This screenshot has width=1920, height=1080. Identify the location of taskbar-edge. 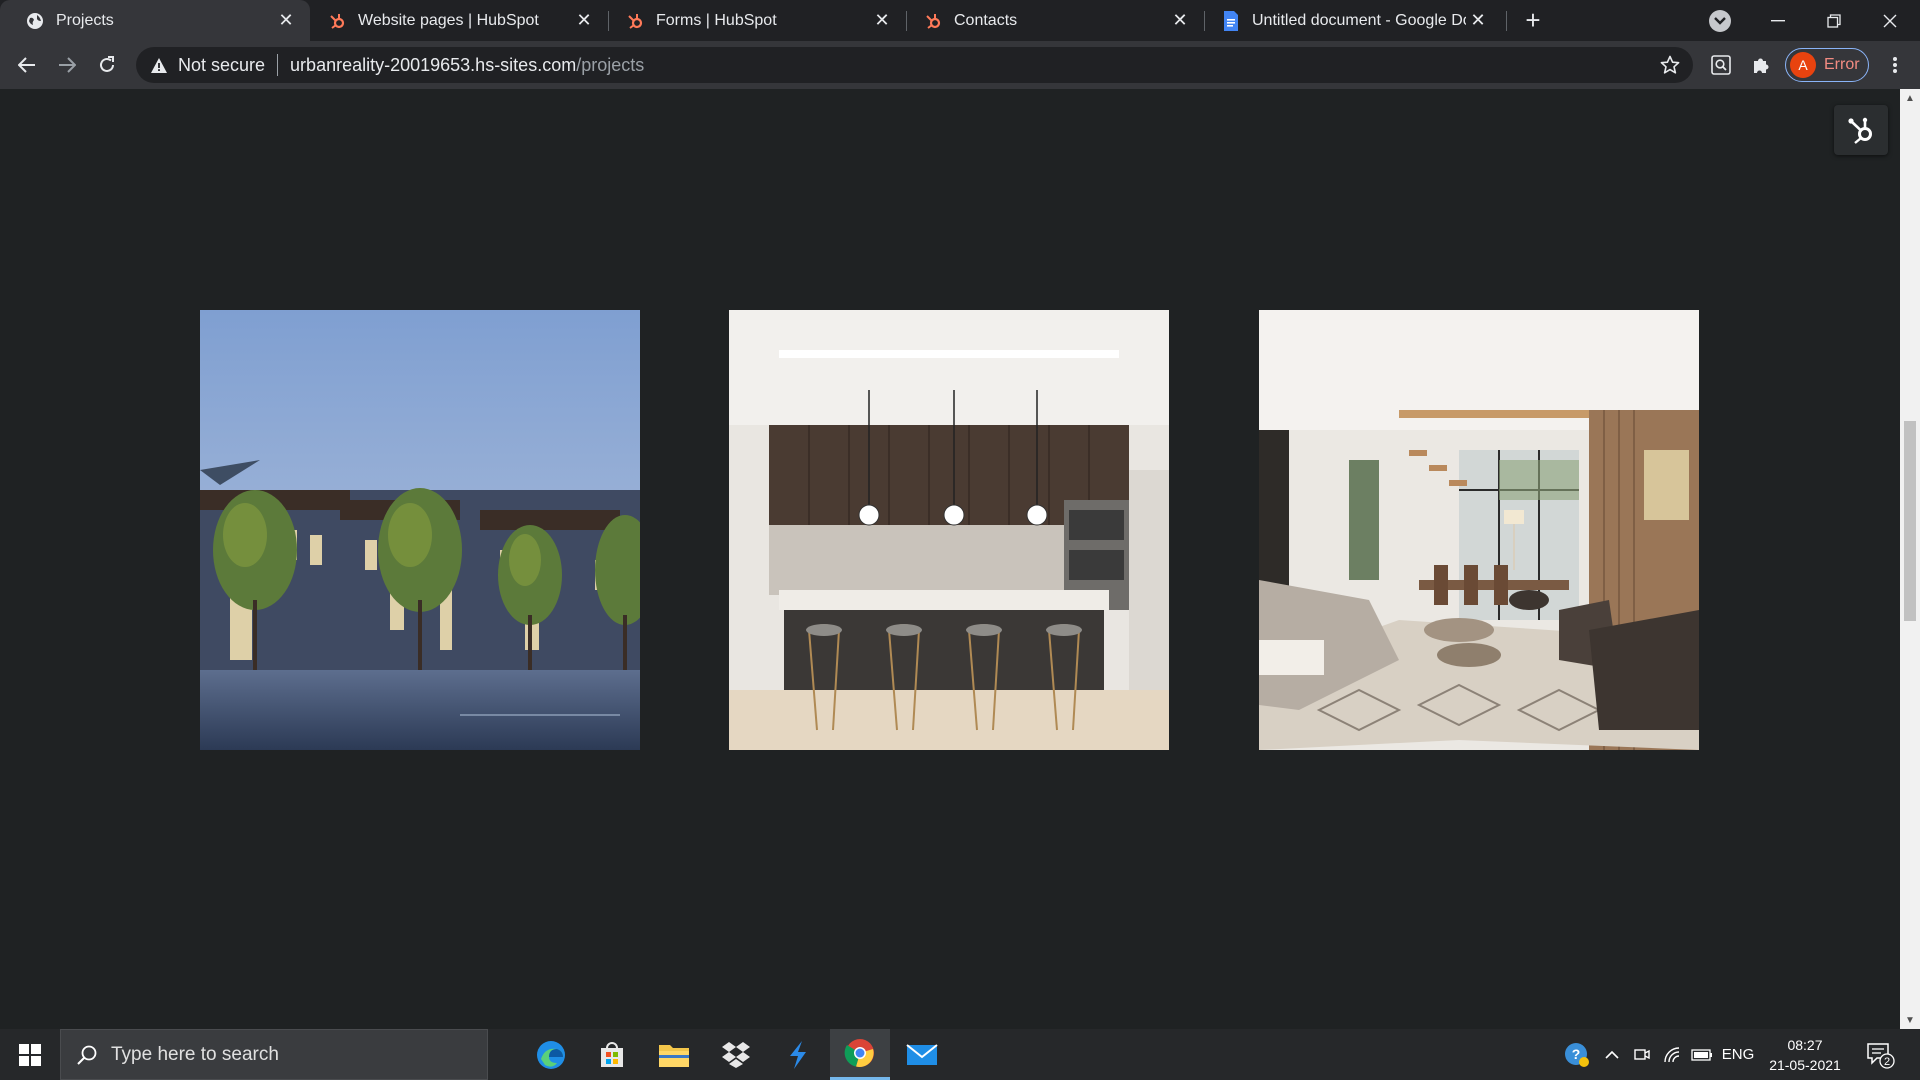
(551, 1054).